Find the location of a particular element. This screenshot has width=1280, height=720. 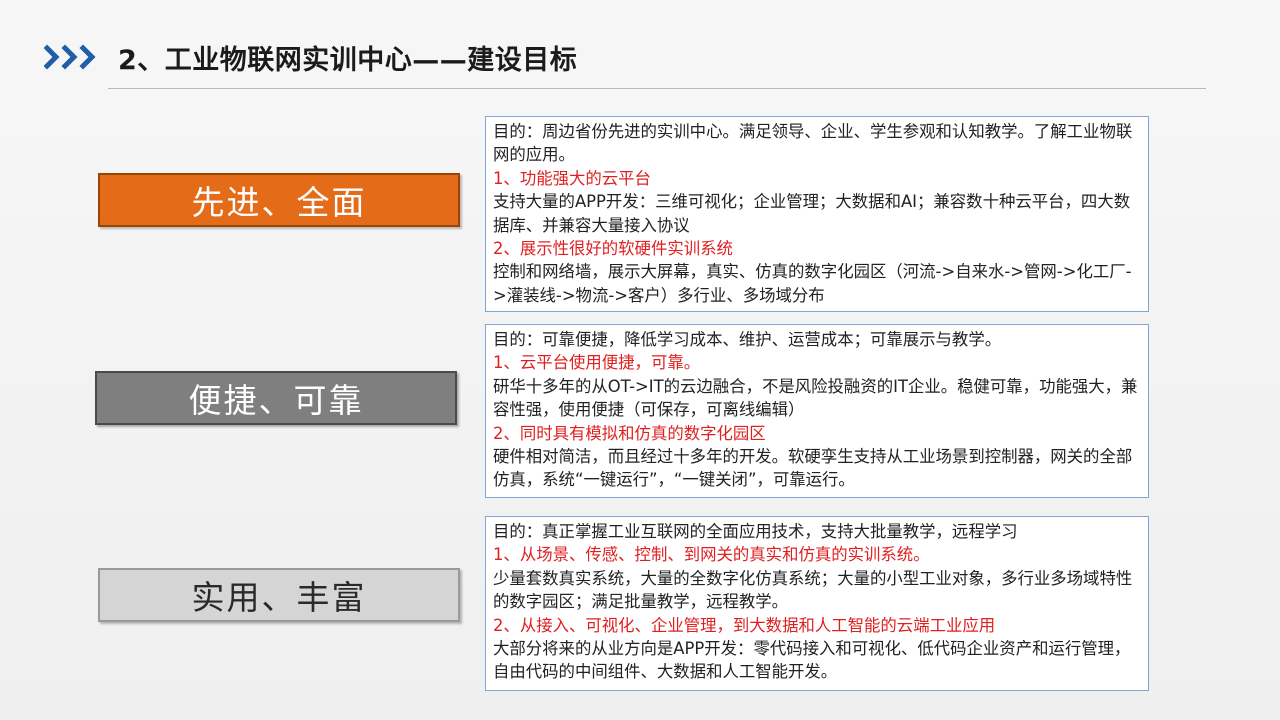

page-header: 2、工业物联网实训中心——建设目标 is located at coordinates (310, 57).